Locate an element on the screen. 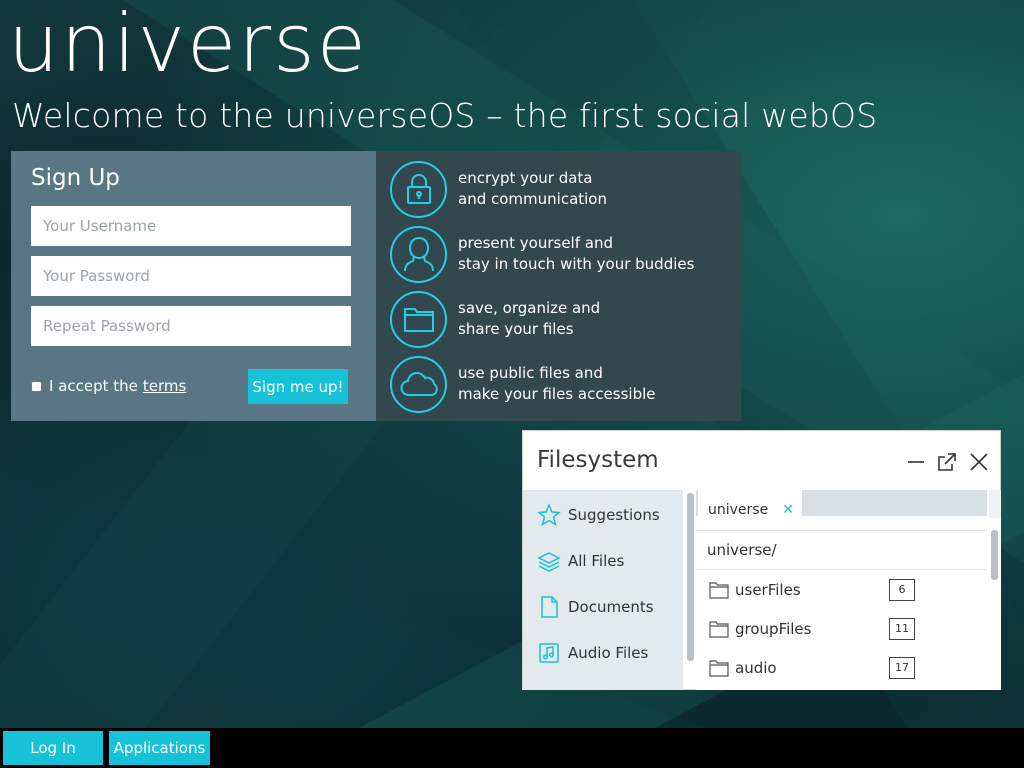  feature-present-line2: stay in touch with your buddies is located at coordinates (576, 264).